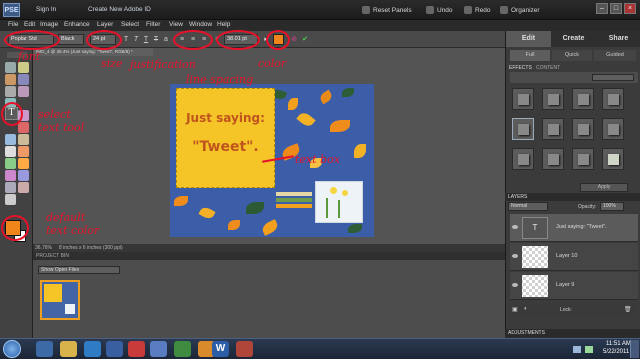 The height and width of the screenshot is (359, 640). Describe the element at coordinates (244, 349) in the screenshot. I see `taskbar-app-misc` at that location.